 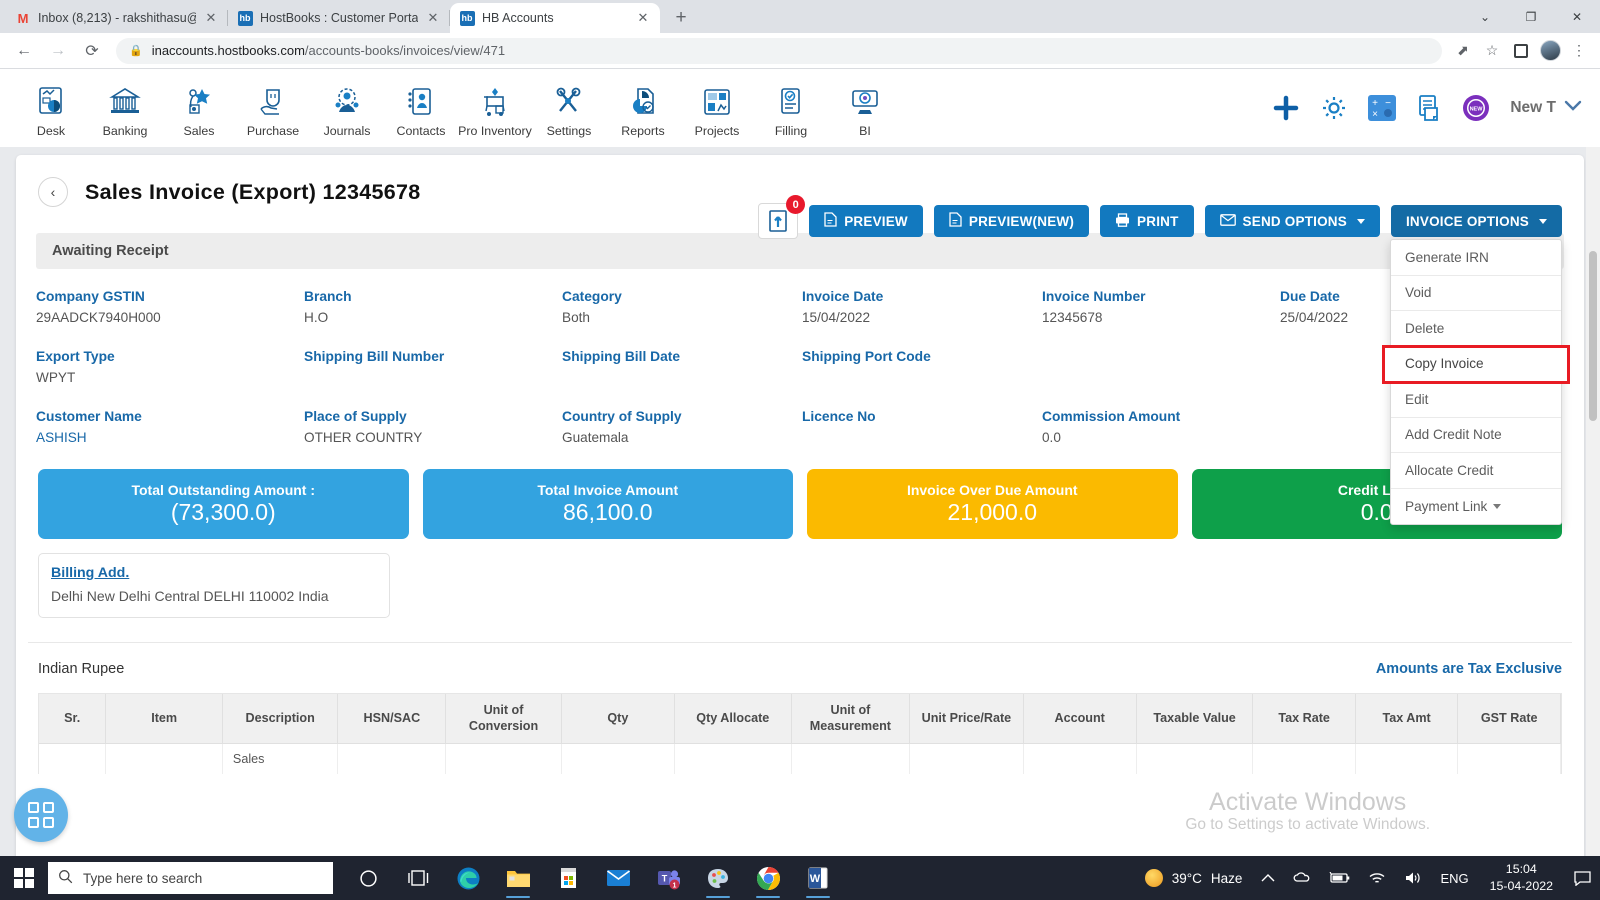 I want to click on nav-label: BI, so click(x=865, y=131).